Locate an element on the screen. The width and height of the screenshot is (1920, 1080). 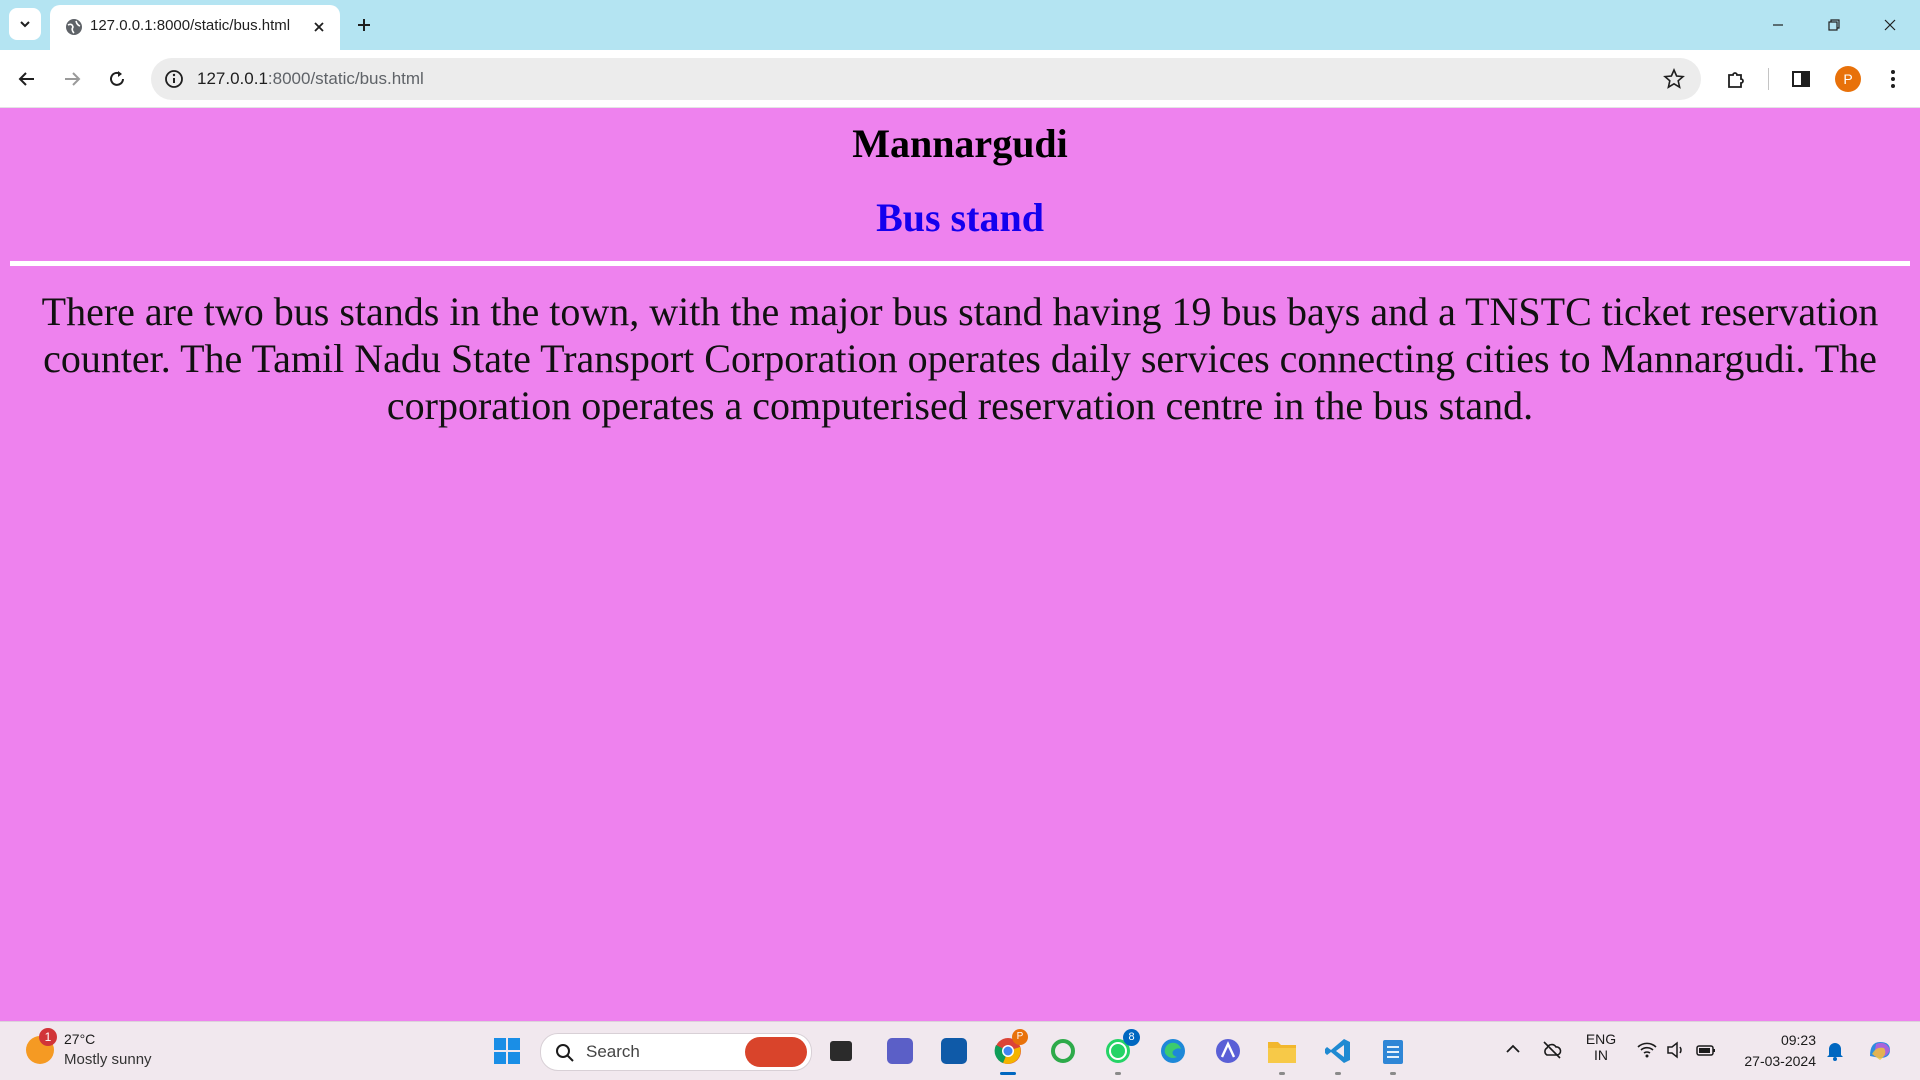
arrow-left-icon is located at coordinates (26, 79).